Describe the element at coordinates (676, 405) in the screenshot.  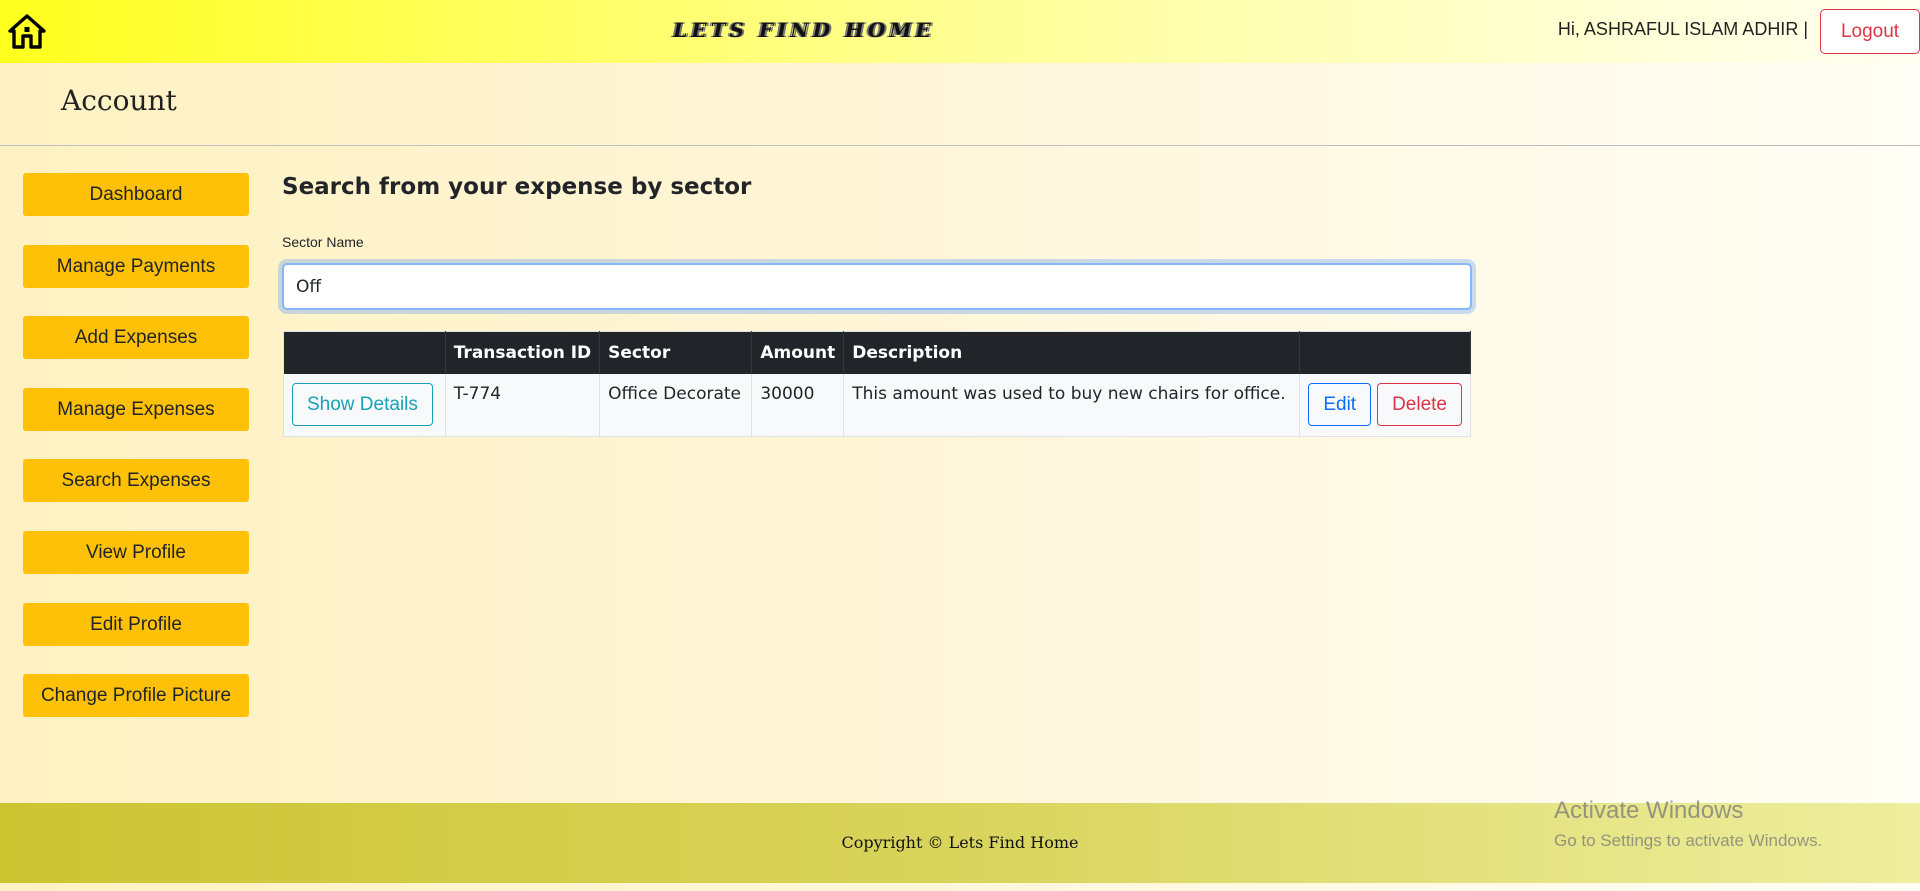
I see `sector-cell: Office Decorate` at that location.